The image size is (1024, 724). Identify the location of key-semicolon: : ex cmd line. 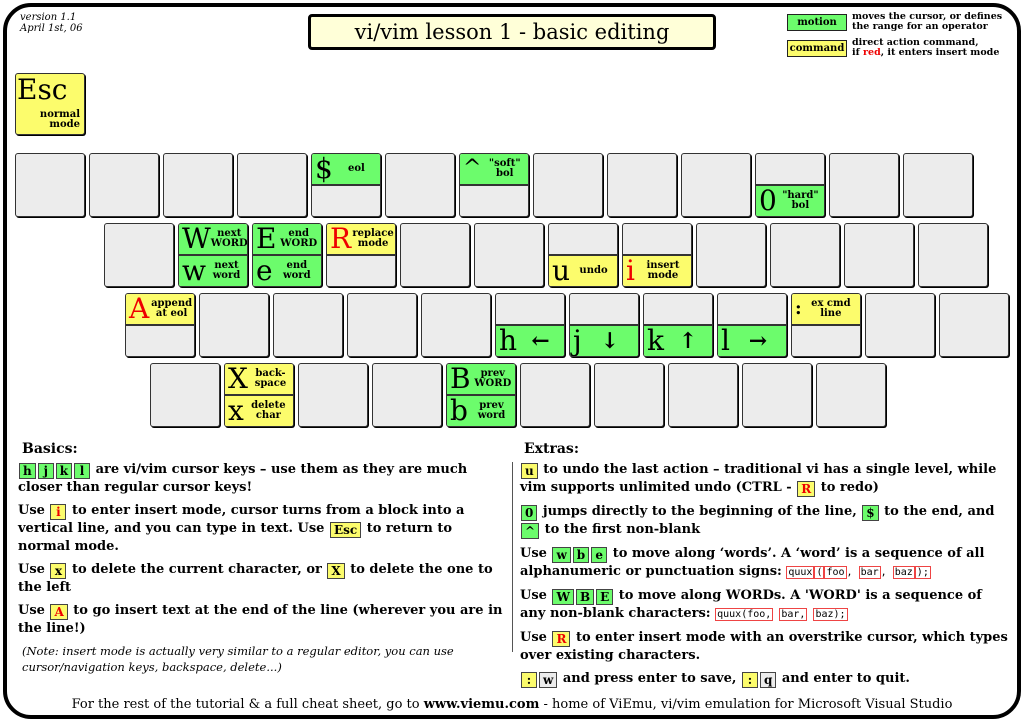
(826, 325).